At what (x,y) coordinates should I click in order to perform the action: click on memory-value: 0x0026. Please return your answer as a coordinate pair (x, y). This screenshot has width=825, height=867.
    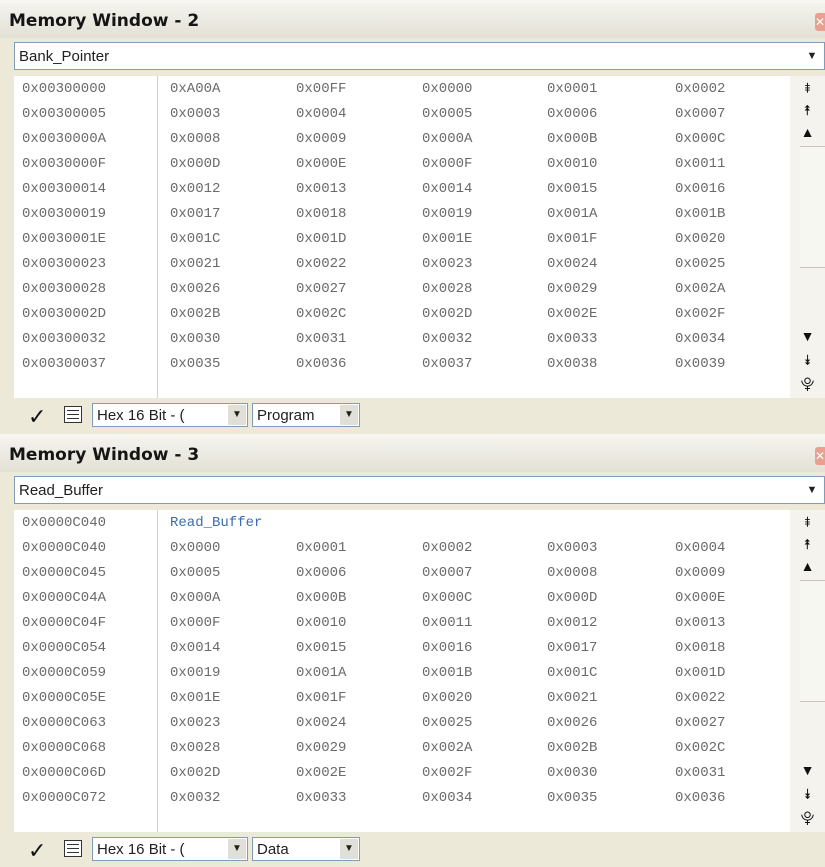
    Looking at the image, I should click on (195, 289).